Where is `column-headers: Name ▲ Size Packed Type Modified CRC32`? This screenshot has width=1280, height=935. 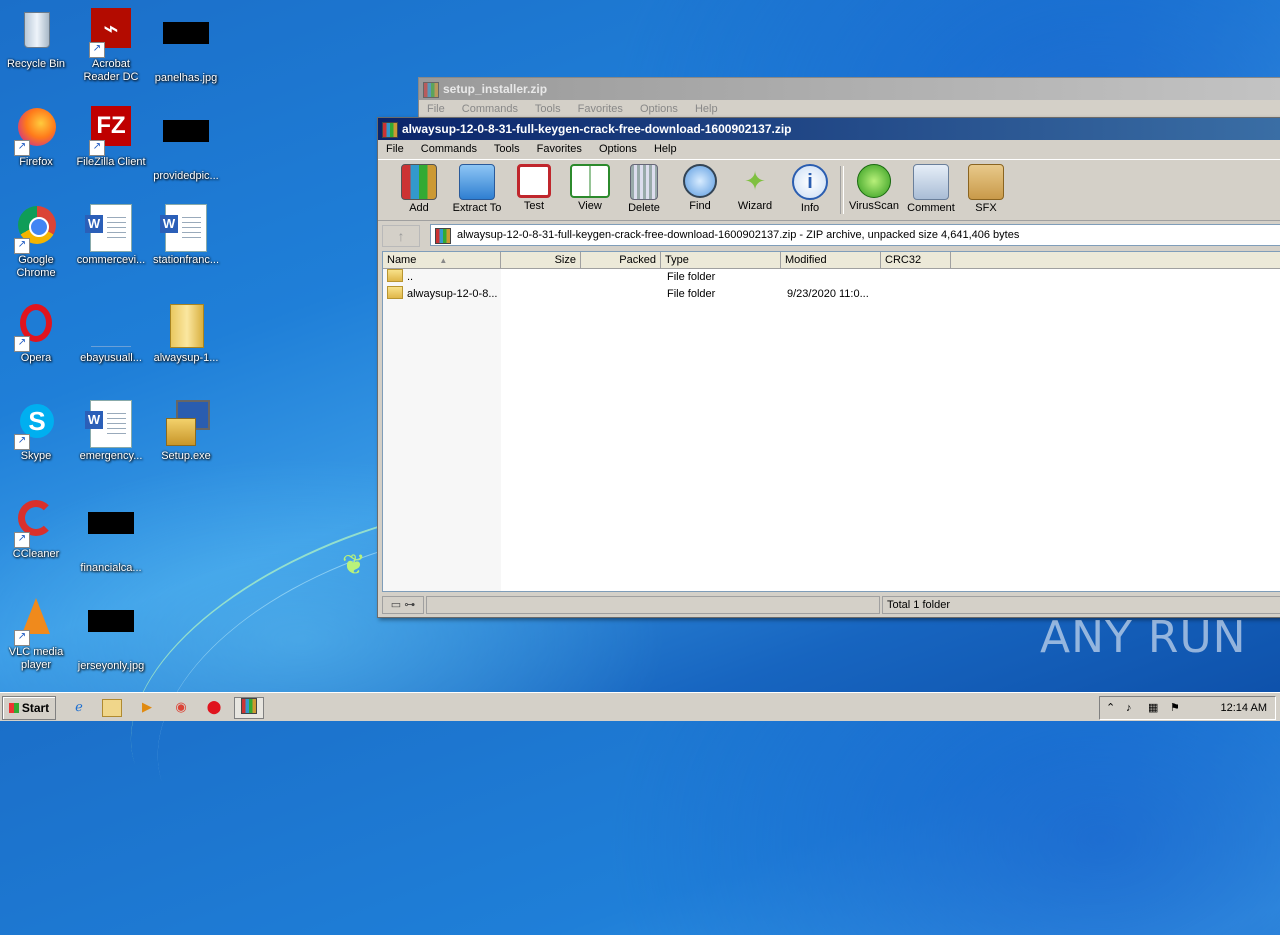 column-headers: Name ▲ Size Packed Type Modified CRC32 is located at coordinates (831, 260).